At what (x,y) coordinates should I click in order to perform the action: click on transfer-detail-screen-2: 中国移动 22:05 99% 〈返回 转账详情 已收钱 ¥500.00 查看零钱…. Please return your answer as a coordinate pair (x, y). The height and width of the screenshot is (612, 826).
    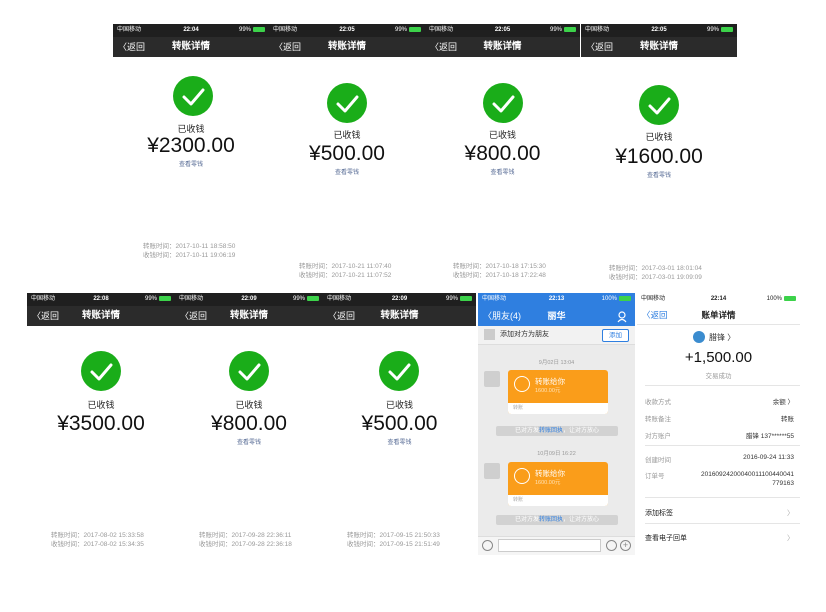
    Looking at the image, I should click on (347, 153).